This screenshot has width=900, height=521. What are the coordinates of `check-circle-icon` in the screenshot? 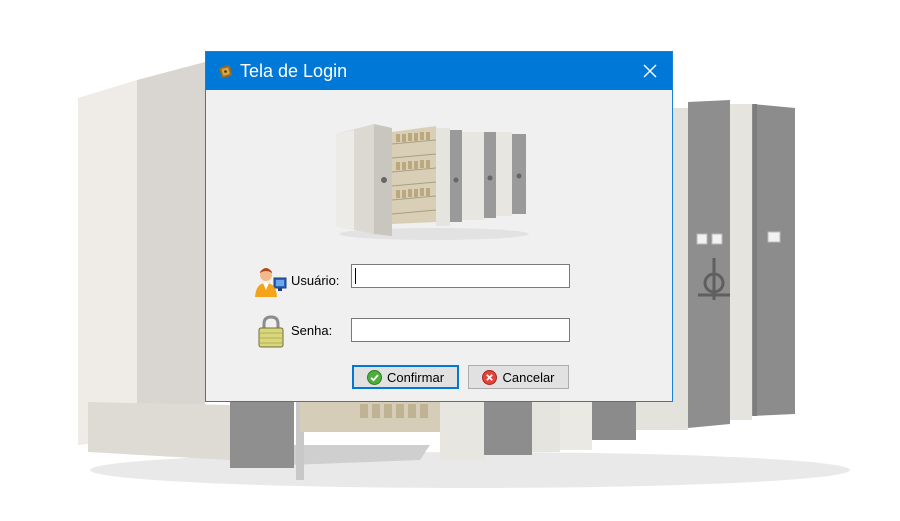 It's located at (374, 377).